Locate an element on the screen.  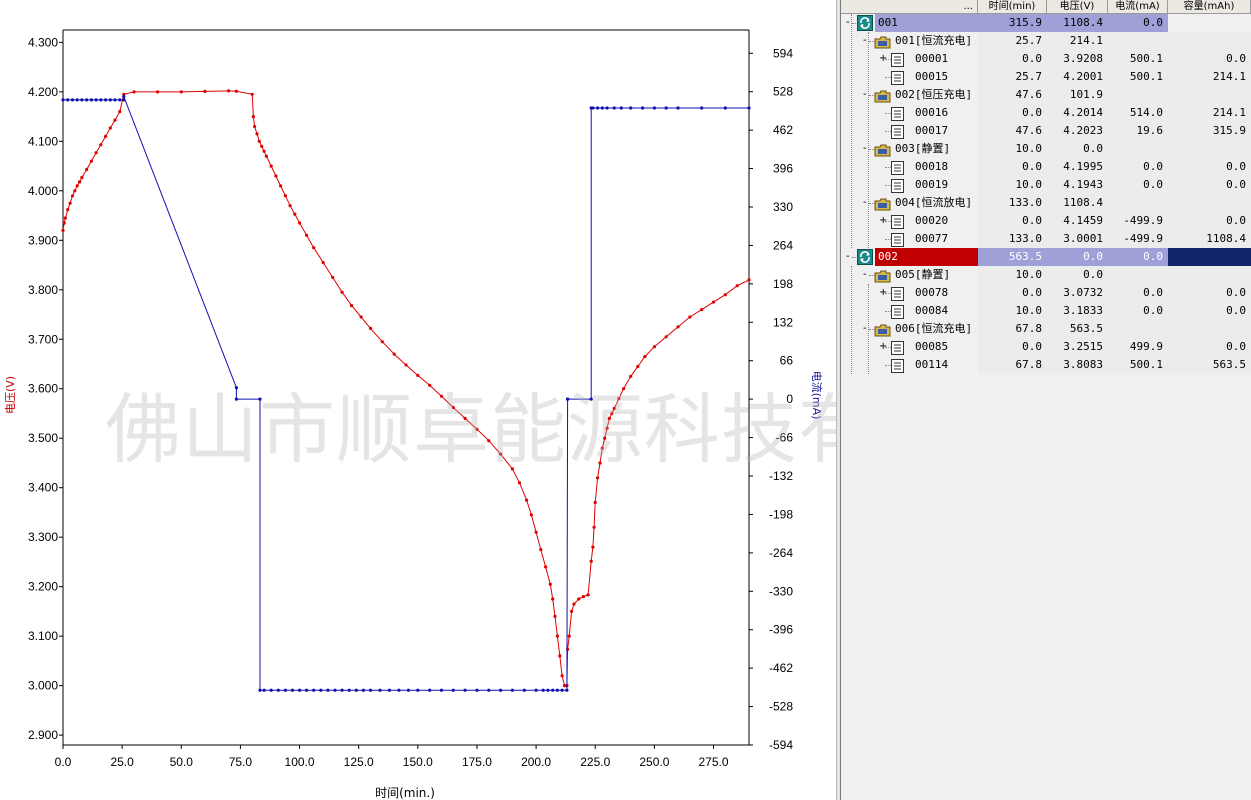
y-right-tick-label: -528 is located at coordinates (781, 707).